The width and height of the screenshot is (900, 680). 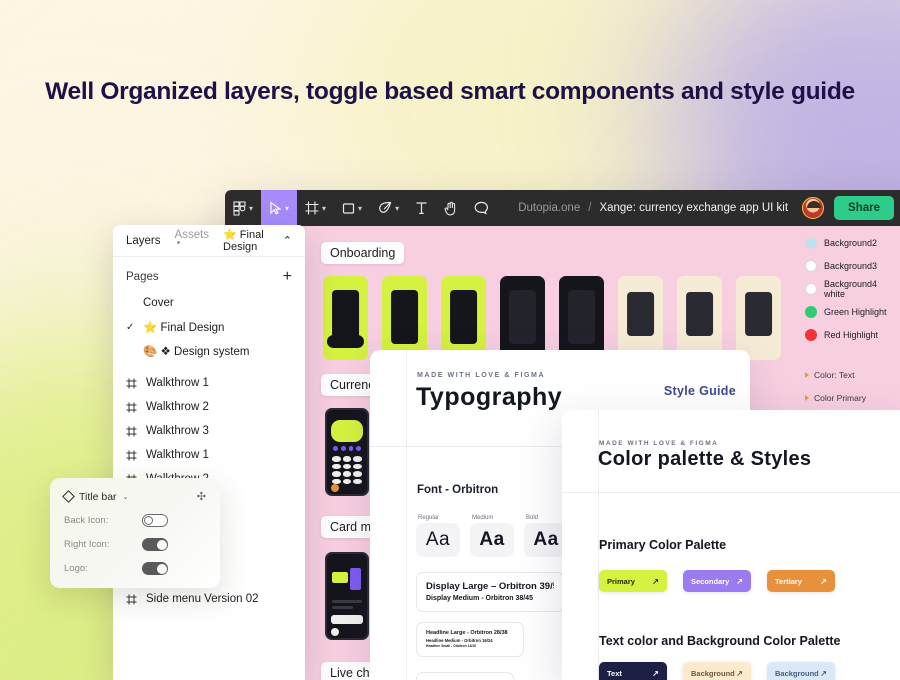 I want to click on artboard-currency-exchange, so click(x=347, y=452).